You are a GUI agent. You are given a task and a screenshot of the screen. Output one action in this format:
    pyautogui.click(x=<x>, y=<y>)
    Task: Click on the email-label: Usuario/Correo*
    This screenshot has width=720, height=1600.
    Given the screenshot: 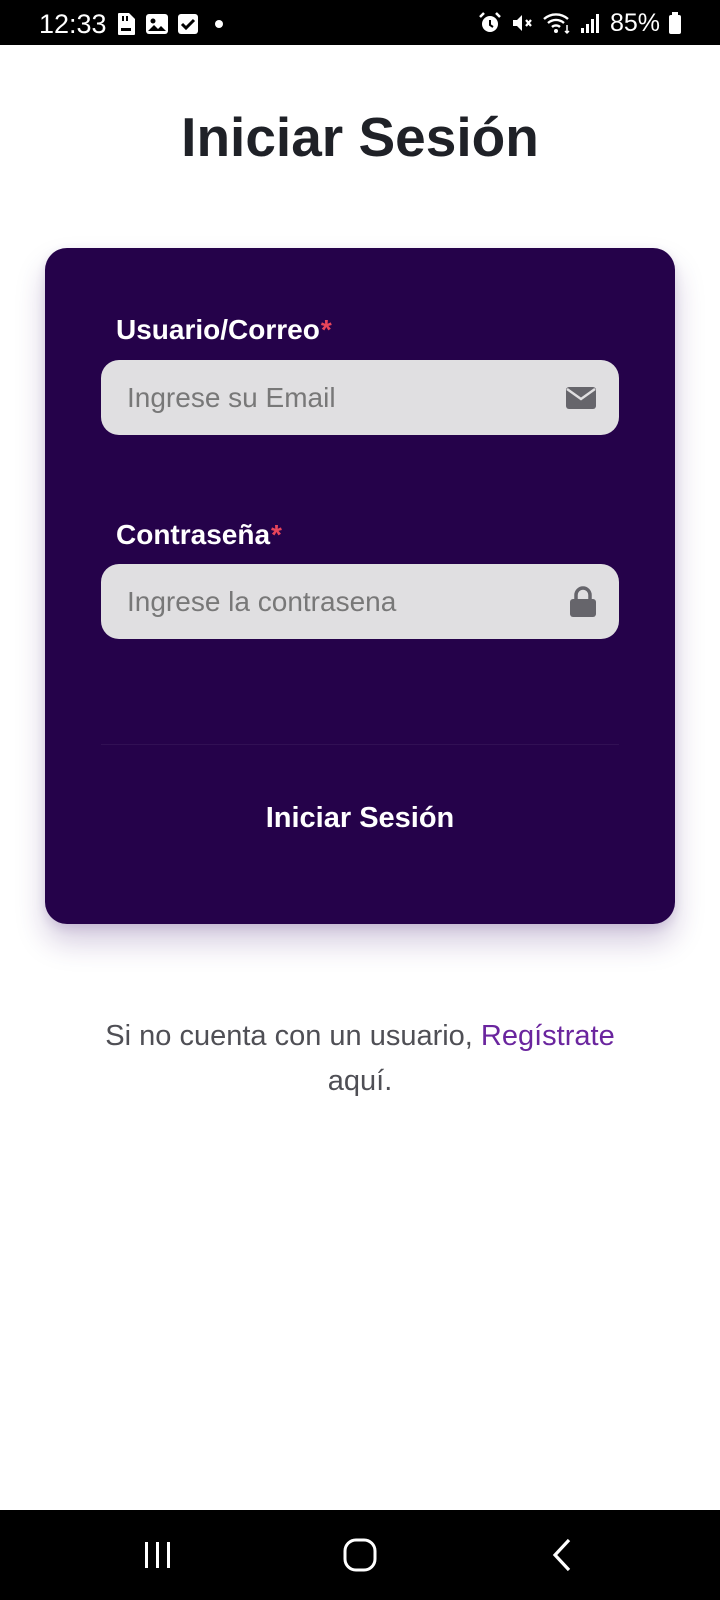 What is the action you would take?
    pyautogui.click(x=224, y=330)
    